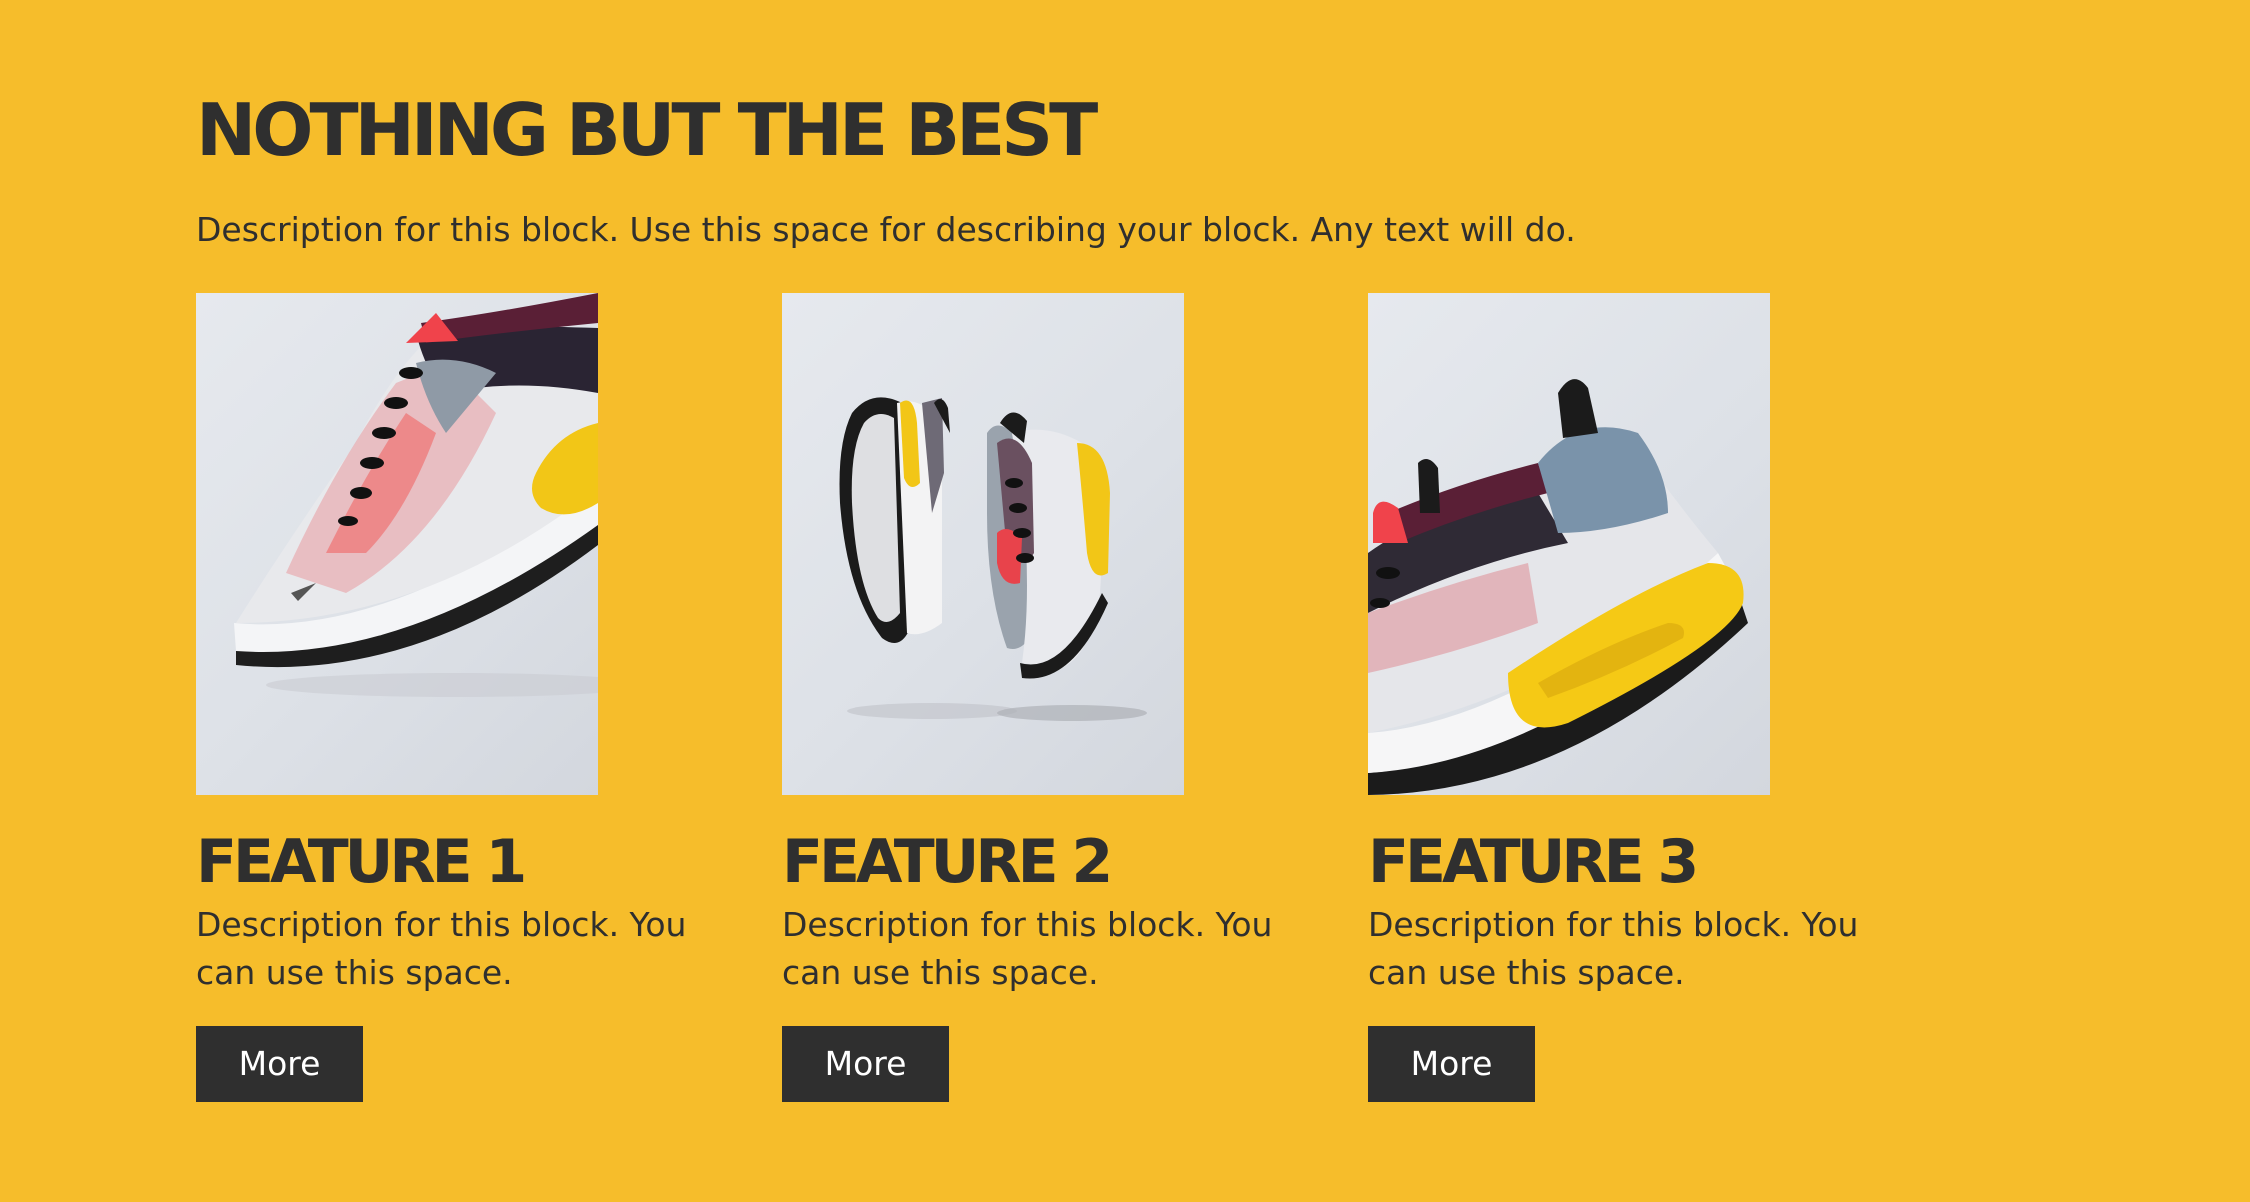 Image resolution: width=2250 pixels, height=1202 pixels. Describe the element at coordinates (865, 1064) in the screenshot. I see `feature-2-more-button: More` at that location.